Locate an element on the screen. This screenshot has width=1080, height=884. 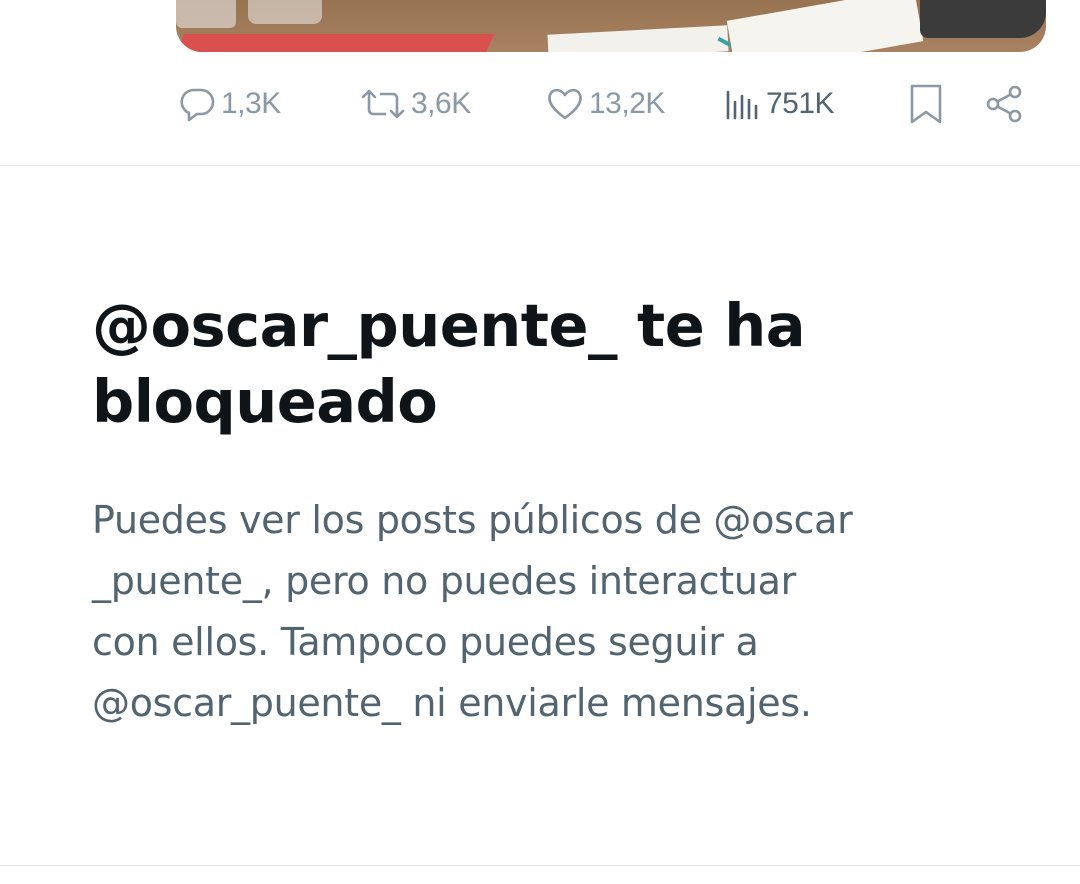
blocked-desc-line: con ellos. Tampoco puedes seguir a is located at coordinates (425, 642).